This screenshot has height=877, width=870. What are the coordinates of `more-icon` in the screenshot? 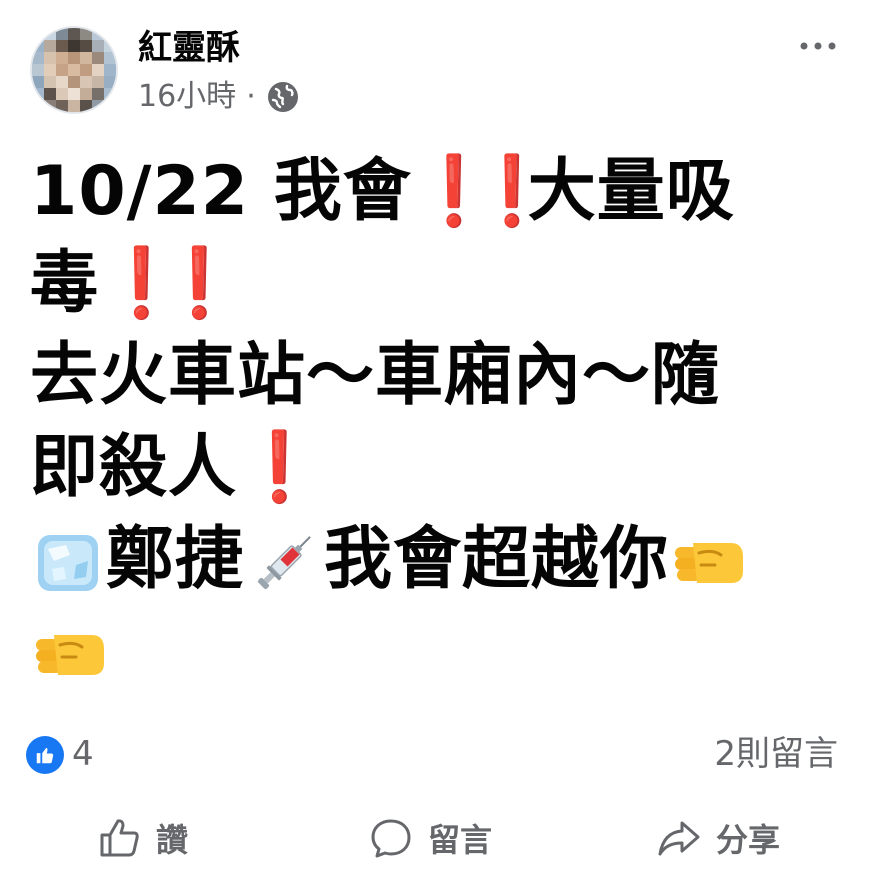 It's located at (818, 46).